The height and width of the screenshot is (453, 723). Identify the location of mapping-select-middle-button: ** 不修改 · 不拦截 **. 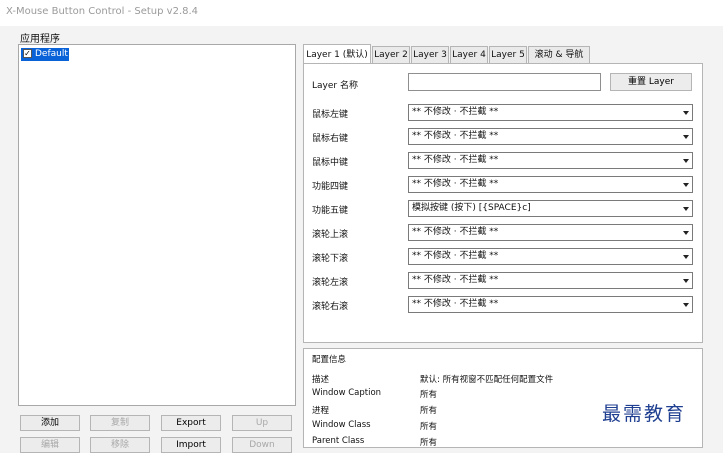
(550, 160).